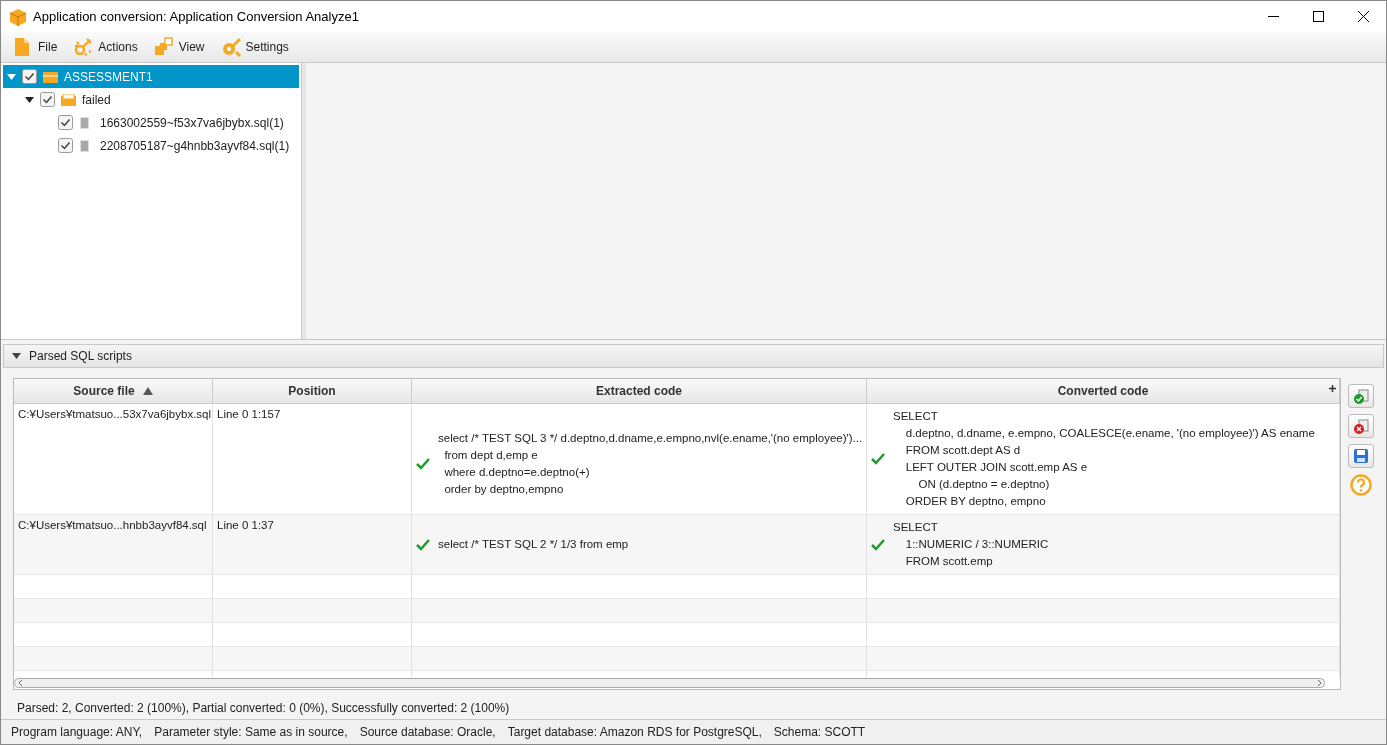 The image size is (1387, 745). I want to click on status-text: Program language: ANY,, so click(77, 732).